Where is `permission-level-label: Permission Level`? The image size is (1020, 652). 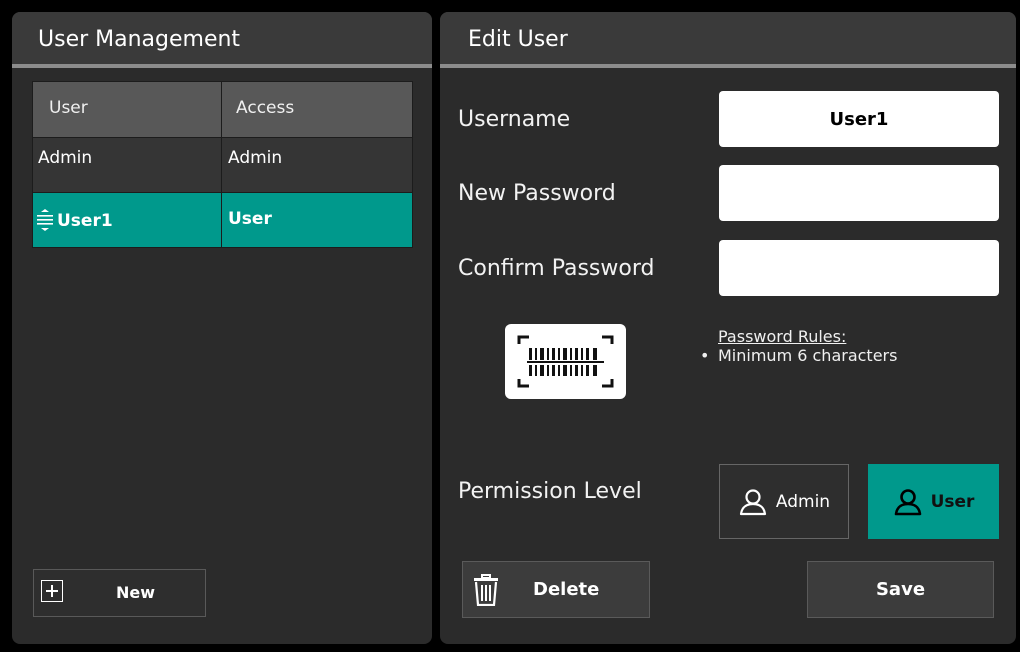
permission-level-label: Permission Level is located at coordinates (550, 491).